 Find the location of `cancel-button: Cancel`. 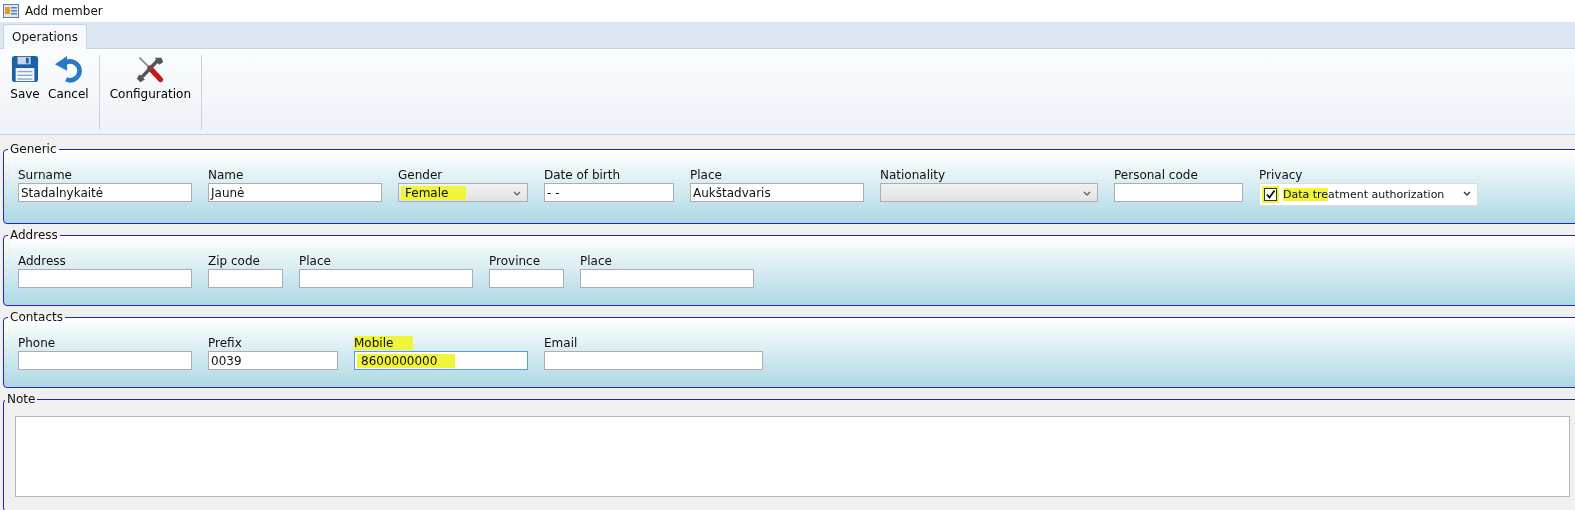

cancel-button: Cancel is located at coordinates (68, 78).